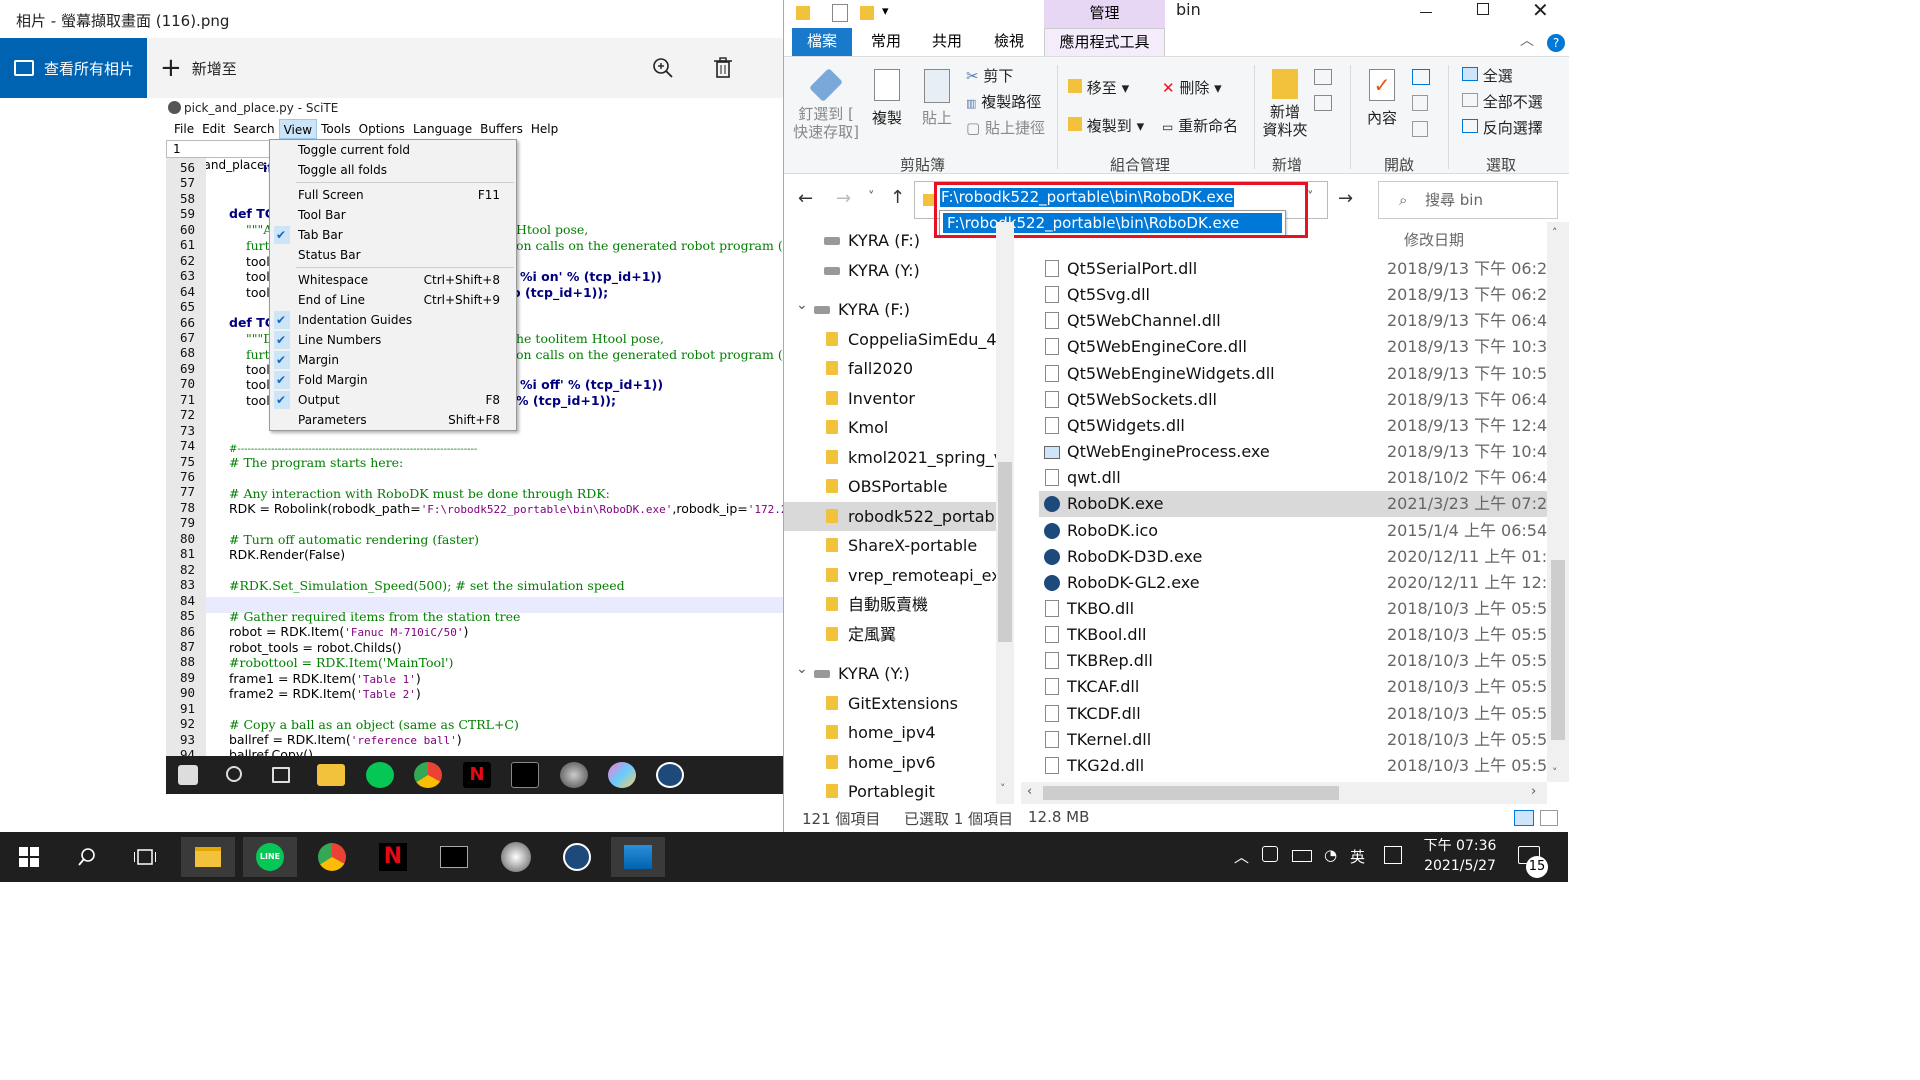  Describe the element at coordinates (1323, 103) in the screenshot. I see `easy-access-icon` at that location.